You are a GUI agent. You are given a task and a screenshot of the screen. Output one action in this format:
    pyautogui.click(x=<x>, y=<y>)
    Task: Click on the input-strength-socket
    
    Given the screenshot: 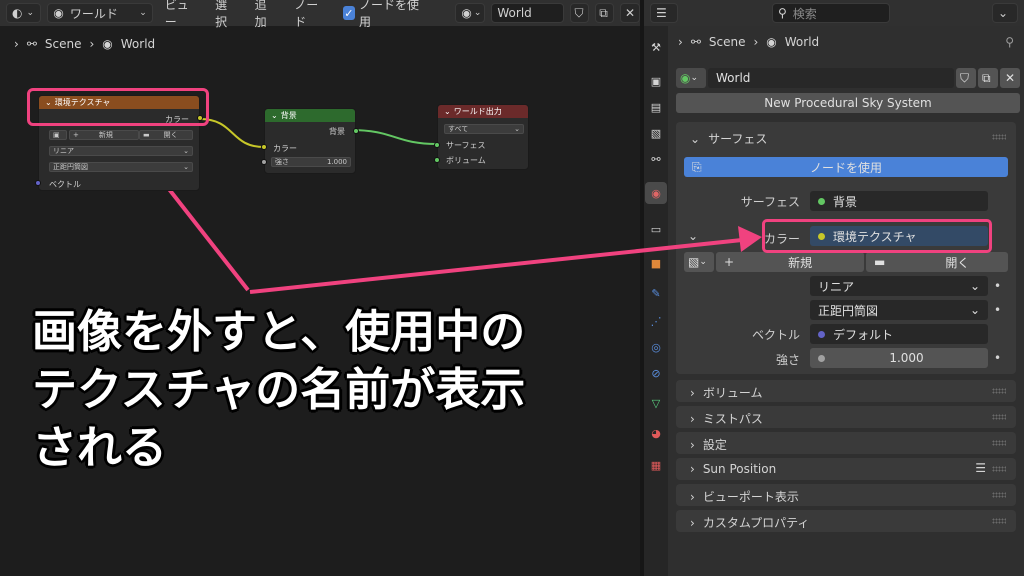 What is the action you would take?
    pyautogui.click(x=264, y=162)
    